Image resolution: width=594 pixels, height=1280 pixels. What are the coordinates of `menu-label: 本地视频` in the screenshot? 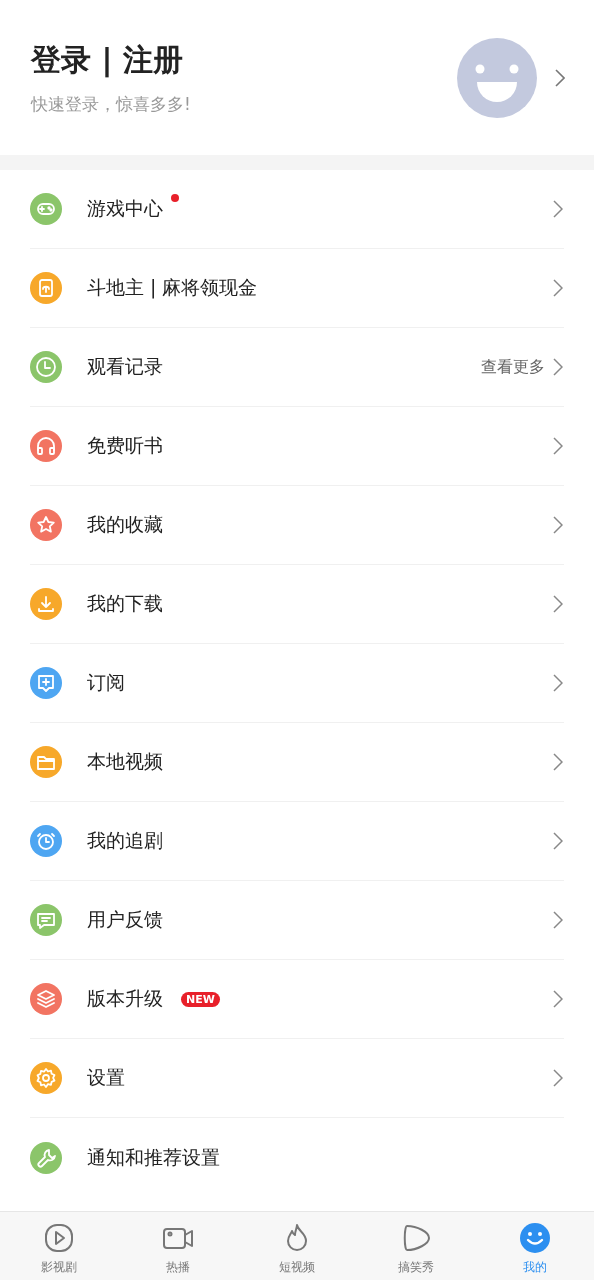 It's located at (125, 761).